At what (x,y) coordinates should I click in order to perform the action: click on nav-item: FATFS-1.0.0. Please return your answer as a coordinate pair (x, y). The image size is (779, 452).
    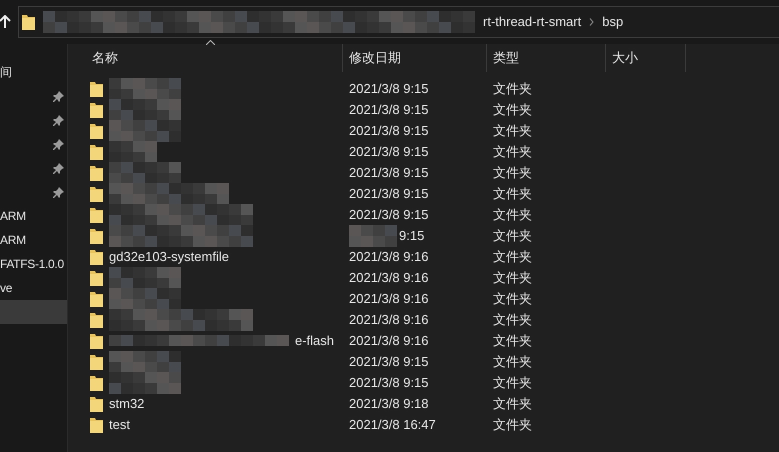
    Looking at the image, I should click on (33, 264).